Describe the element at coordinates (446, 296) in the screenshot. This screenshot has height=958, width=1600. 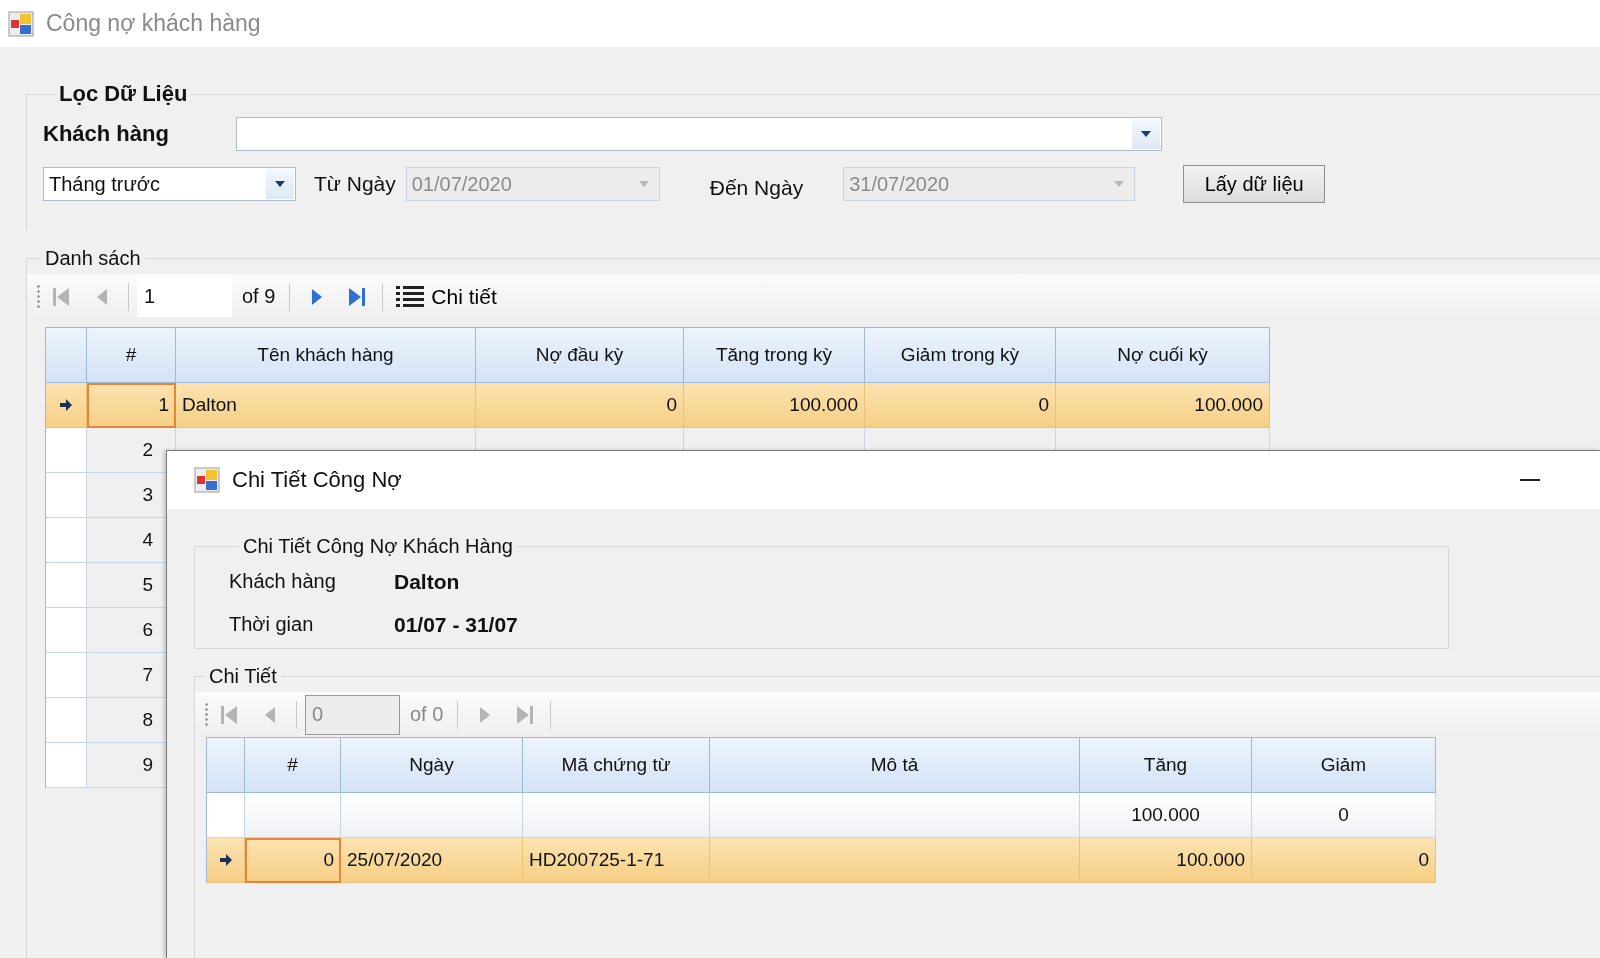
I see `detail-button: Chi tiết` at that location.